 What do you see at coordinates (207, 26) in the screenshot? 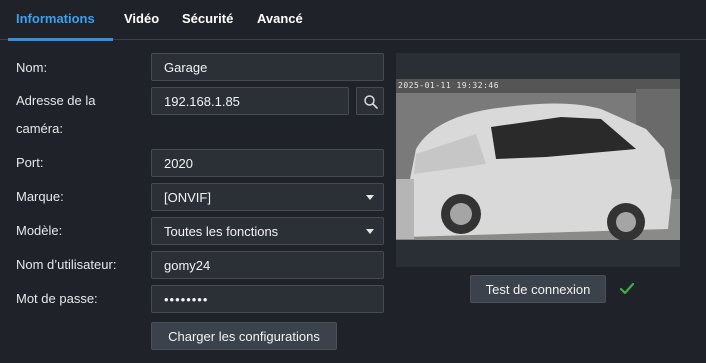
I see `tab-securite: Sécurité` at bounding box center [207, 26].